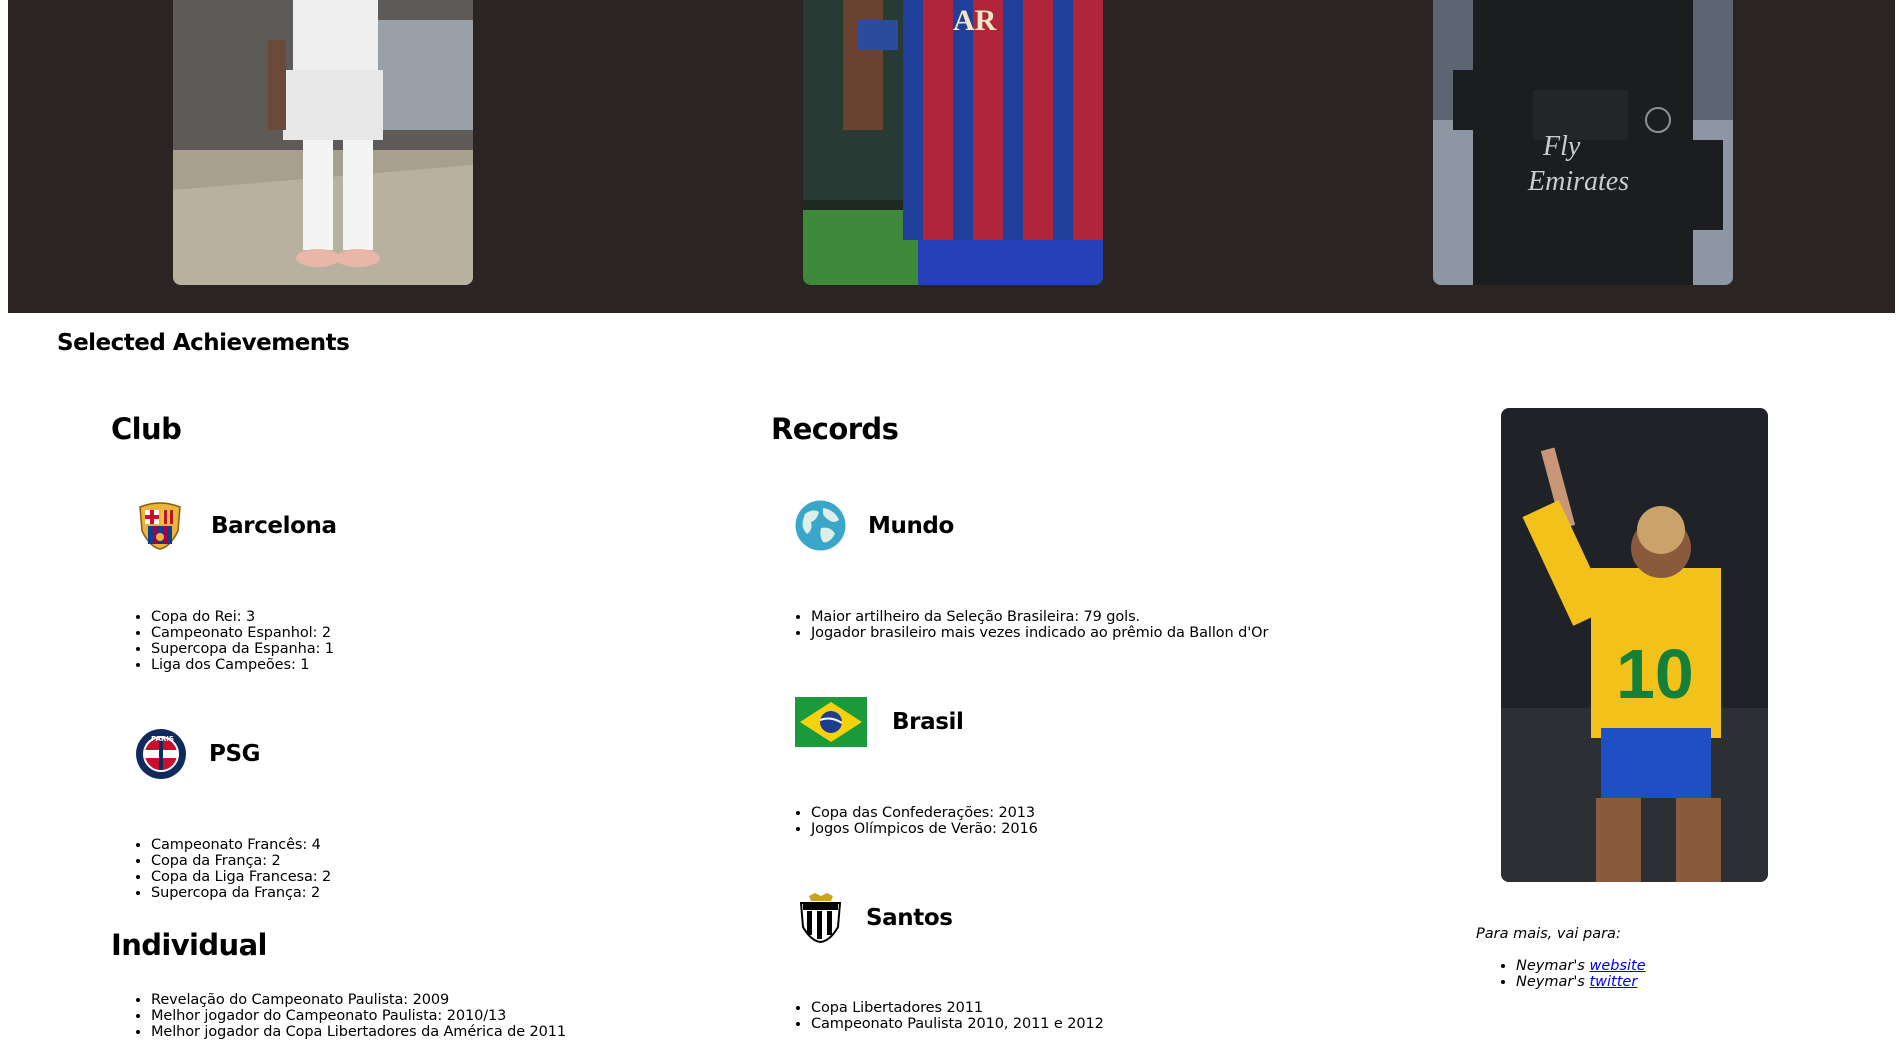  I want to click on brazil-player-photo: 10, so click(1634, 645).